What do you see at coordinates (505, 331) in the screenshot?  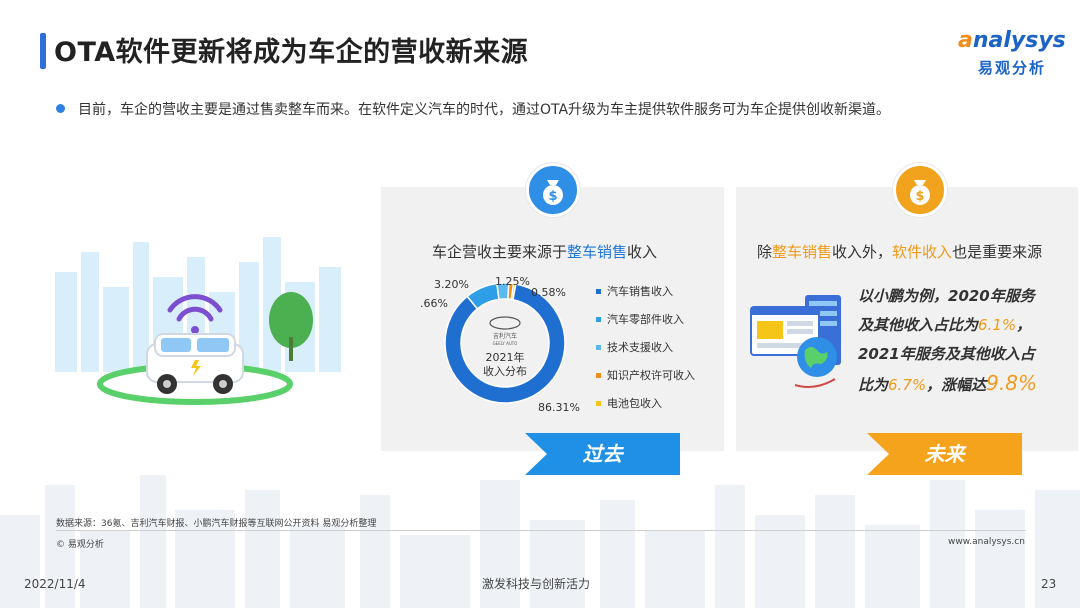 I see `geely-logo: 吉利汽车 GEELY AUTO` at bounding box center [505, 331].